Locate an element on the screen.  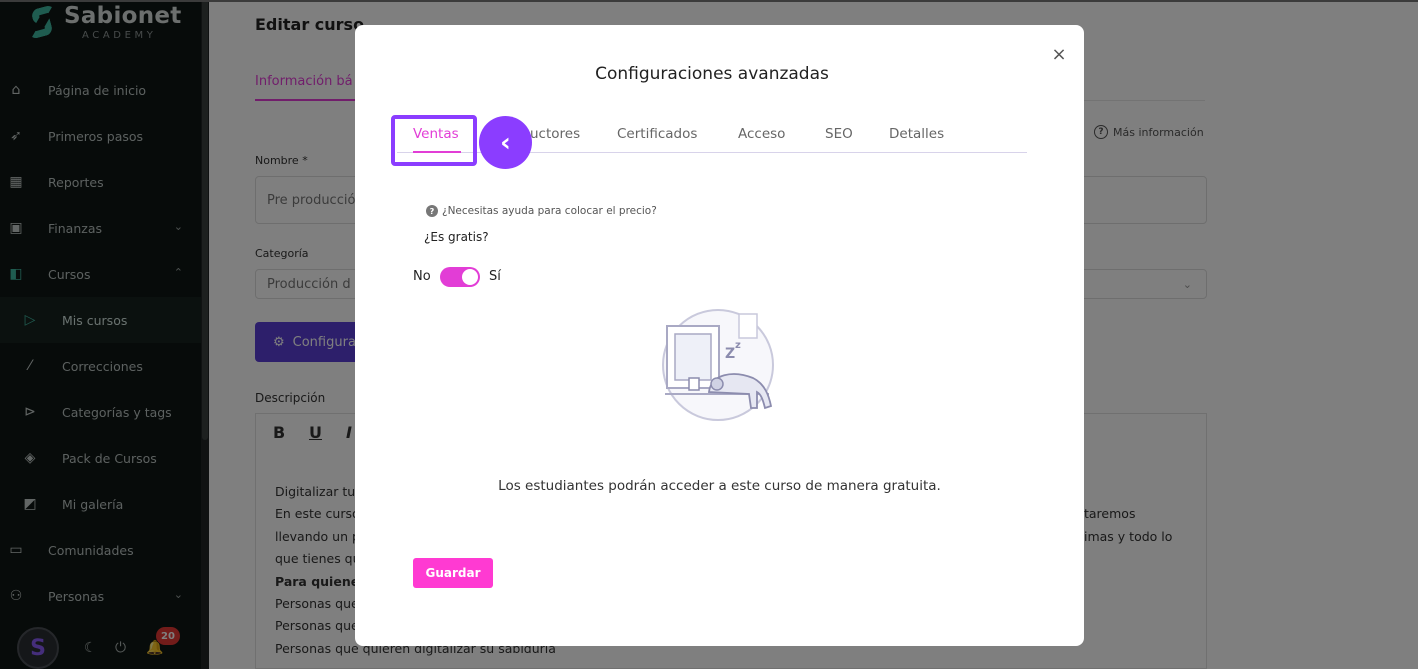
save-button: Guardar is located at coordinates (453, 573).